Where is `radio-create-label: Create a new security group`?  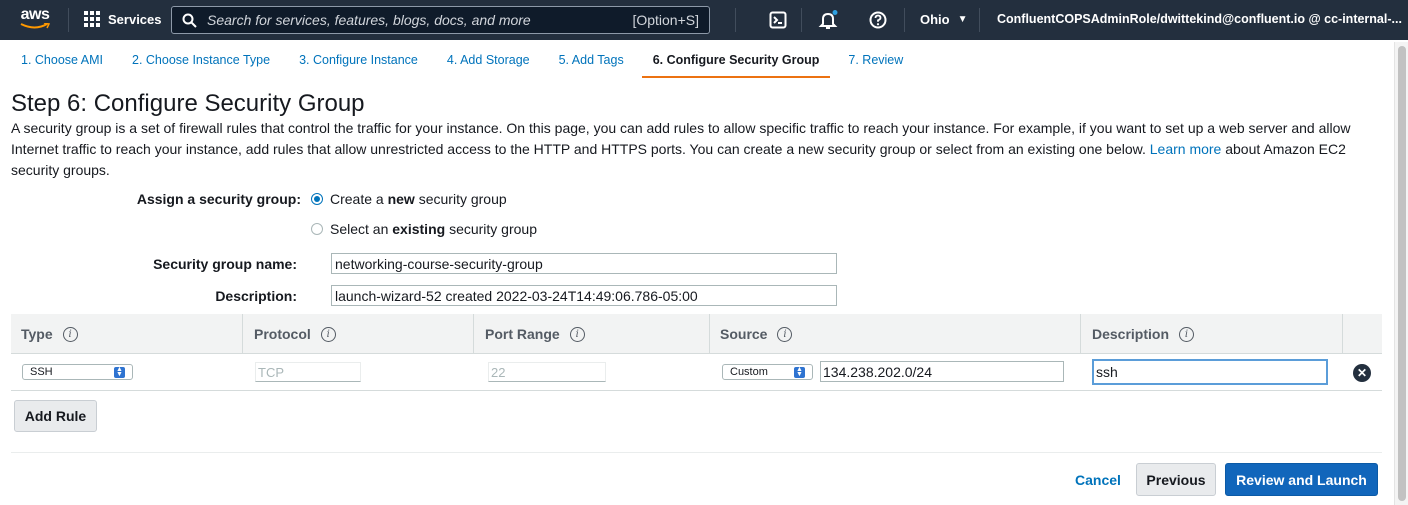
radio-create-label: Create a new security group is located at coordinates (418, 199).